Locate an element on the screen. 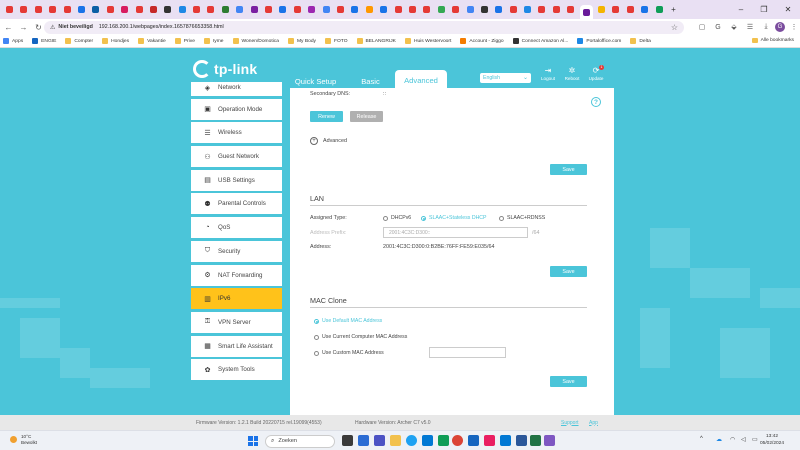  sidebar-item-parental-controls: ⚉ Parental Controls is located at coordinates (236, 204).